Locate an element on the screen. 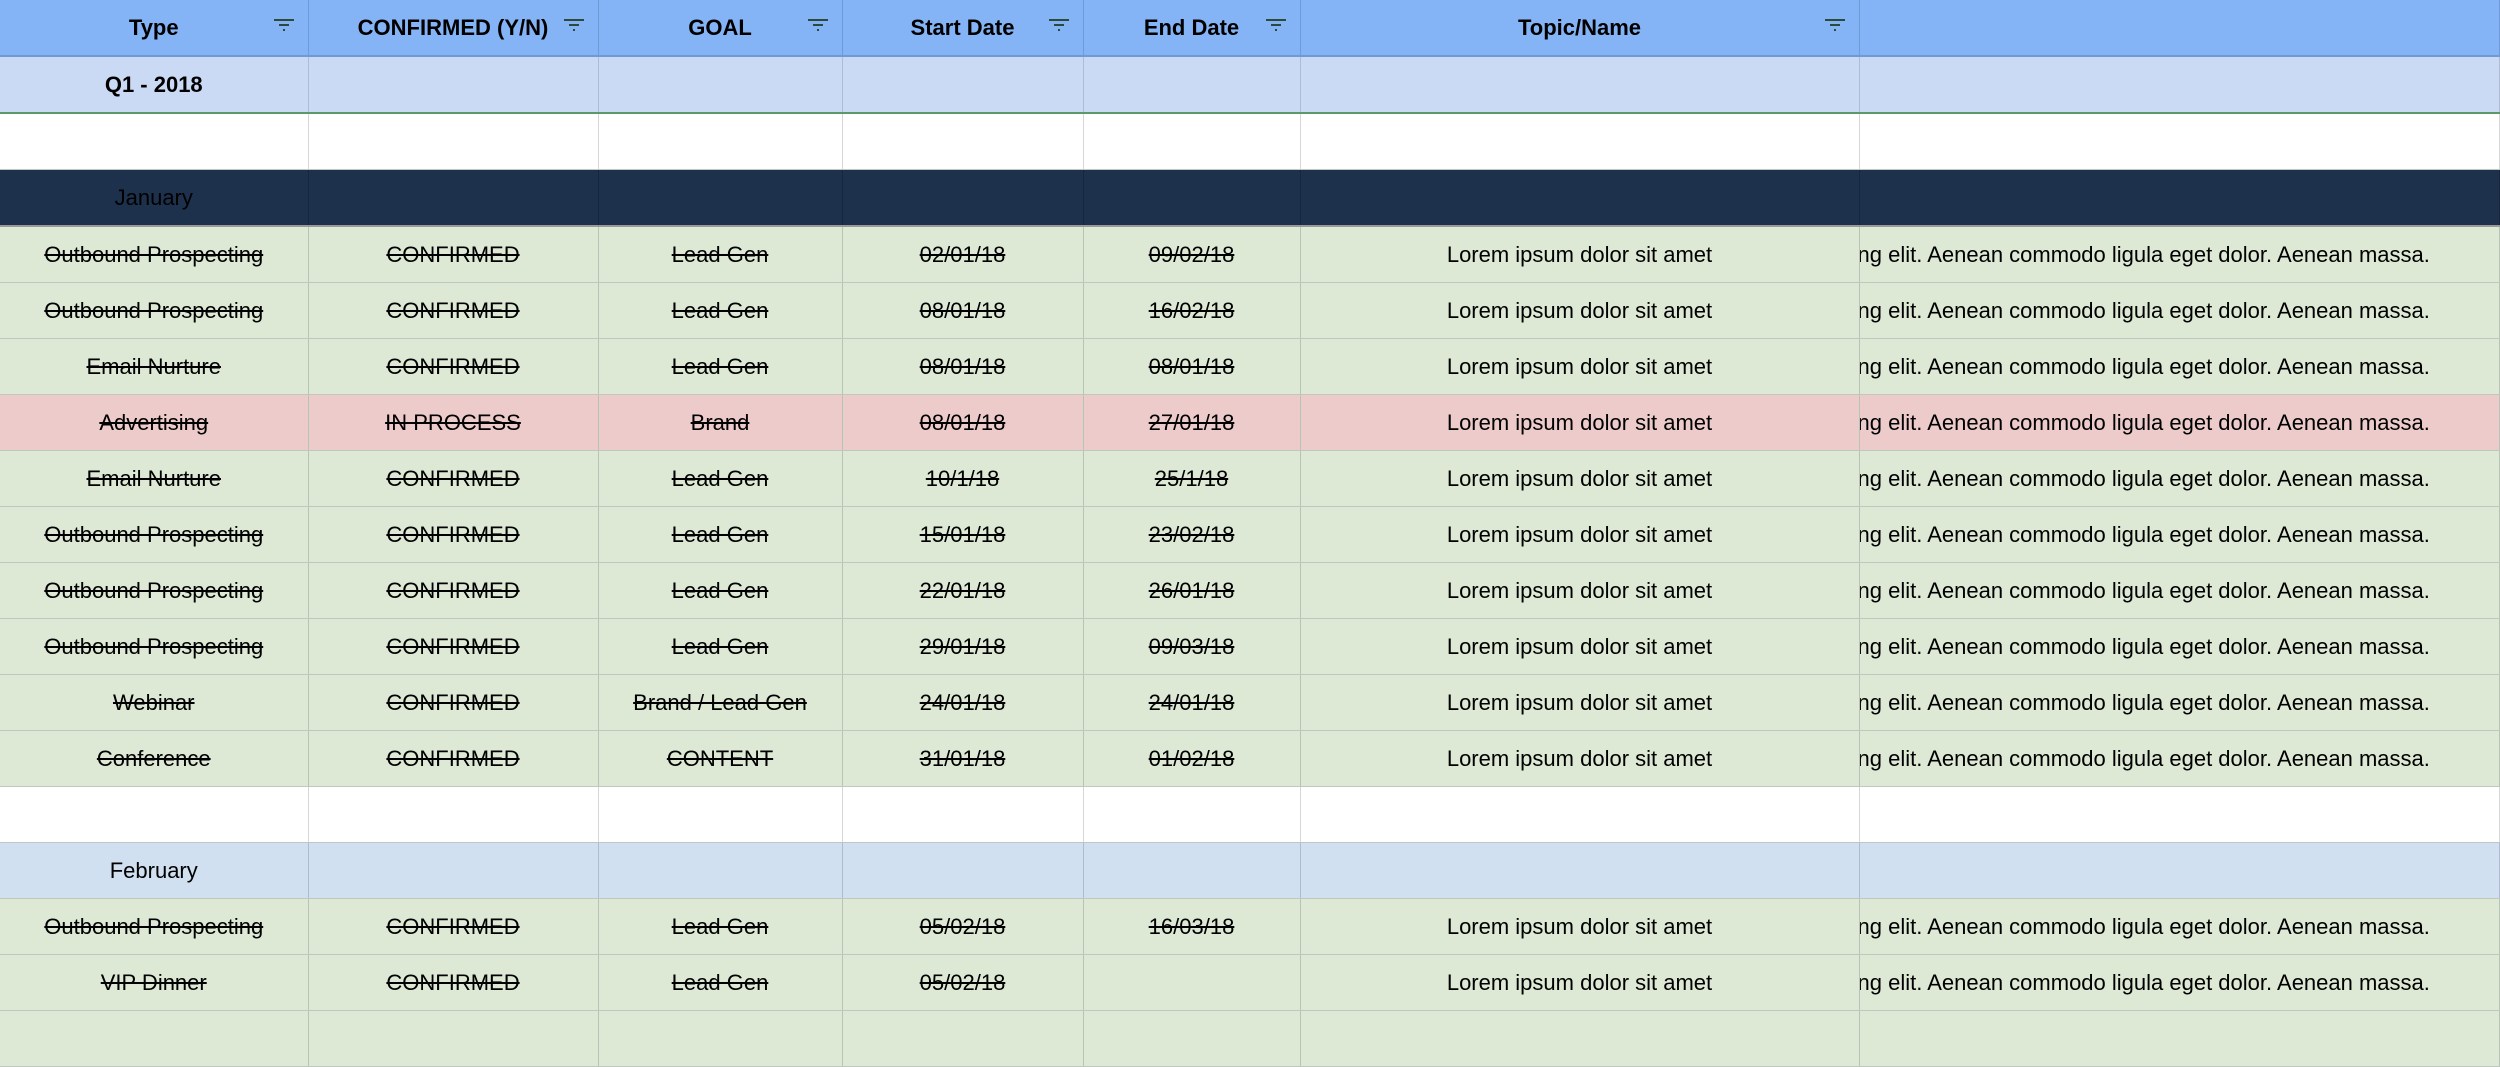 The image size is (2500, 1067). end-date-cell: 08/01/18 is located at coordinates (1192, 366).